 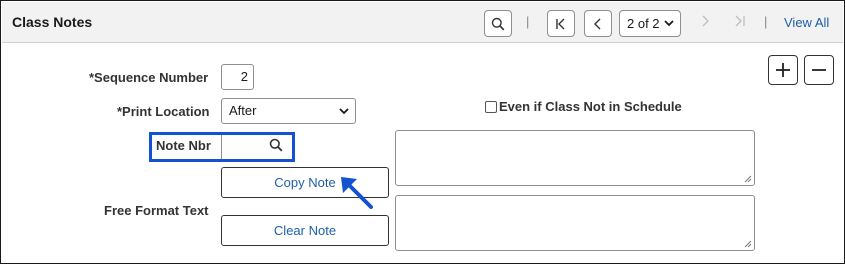 I want to click on add-row-button, so click(x=783, y=70).